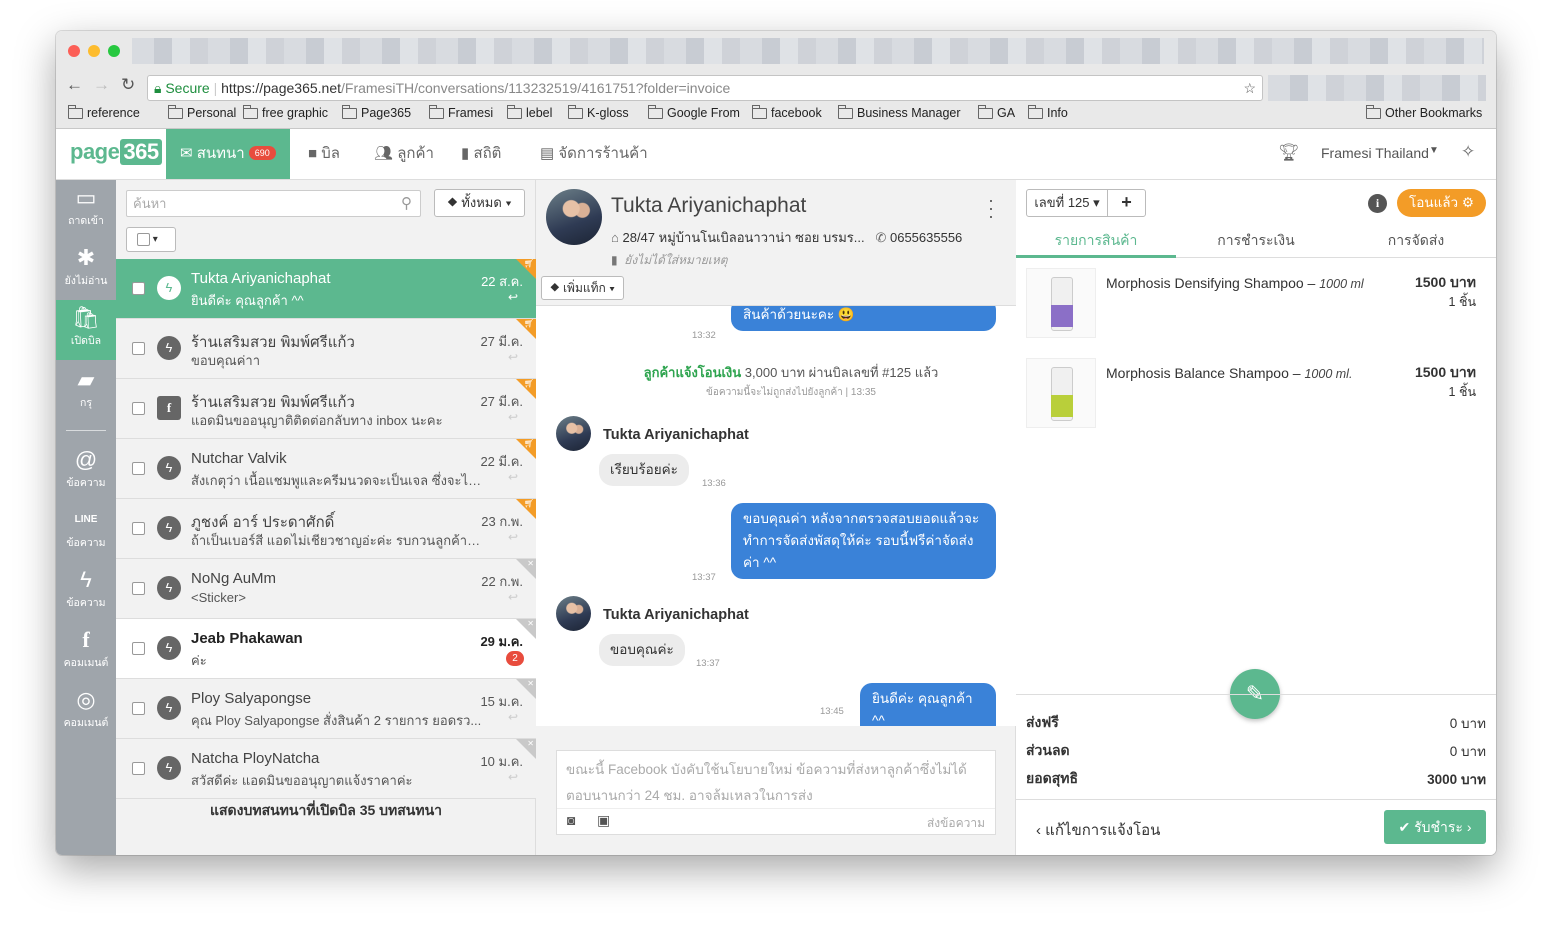 The image size is (1552, 935). I want to click on bookmark-item: GA, so click(996, 112).